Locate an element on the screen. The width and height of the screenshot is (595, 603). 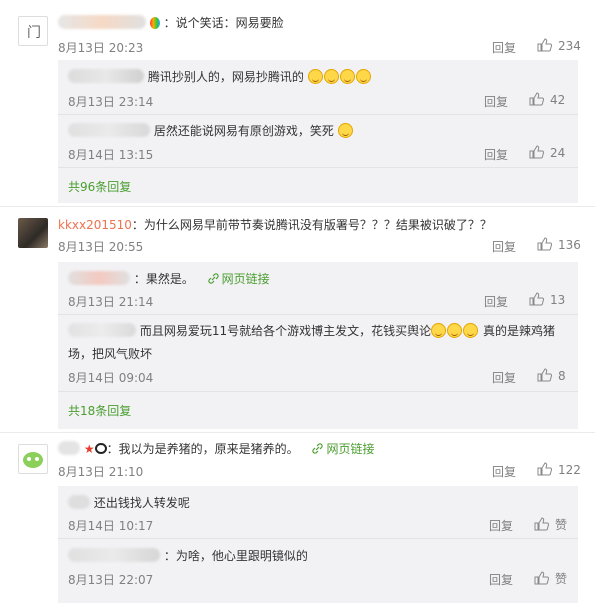
sub-reply-text: 腾讯抄别人的，网易抄腾讯的 is located at coordinates (225, 77).